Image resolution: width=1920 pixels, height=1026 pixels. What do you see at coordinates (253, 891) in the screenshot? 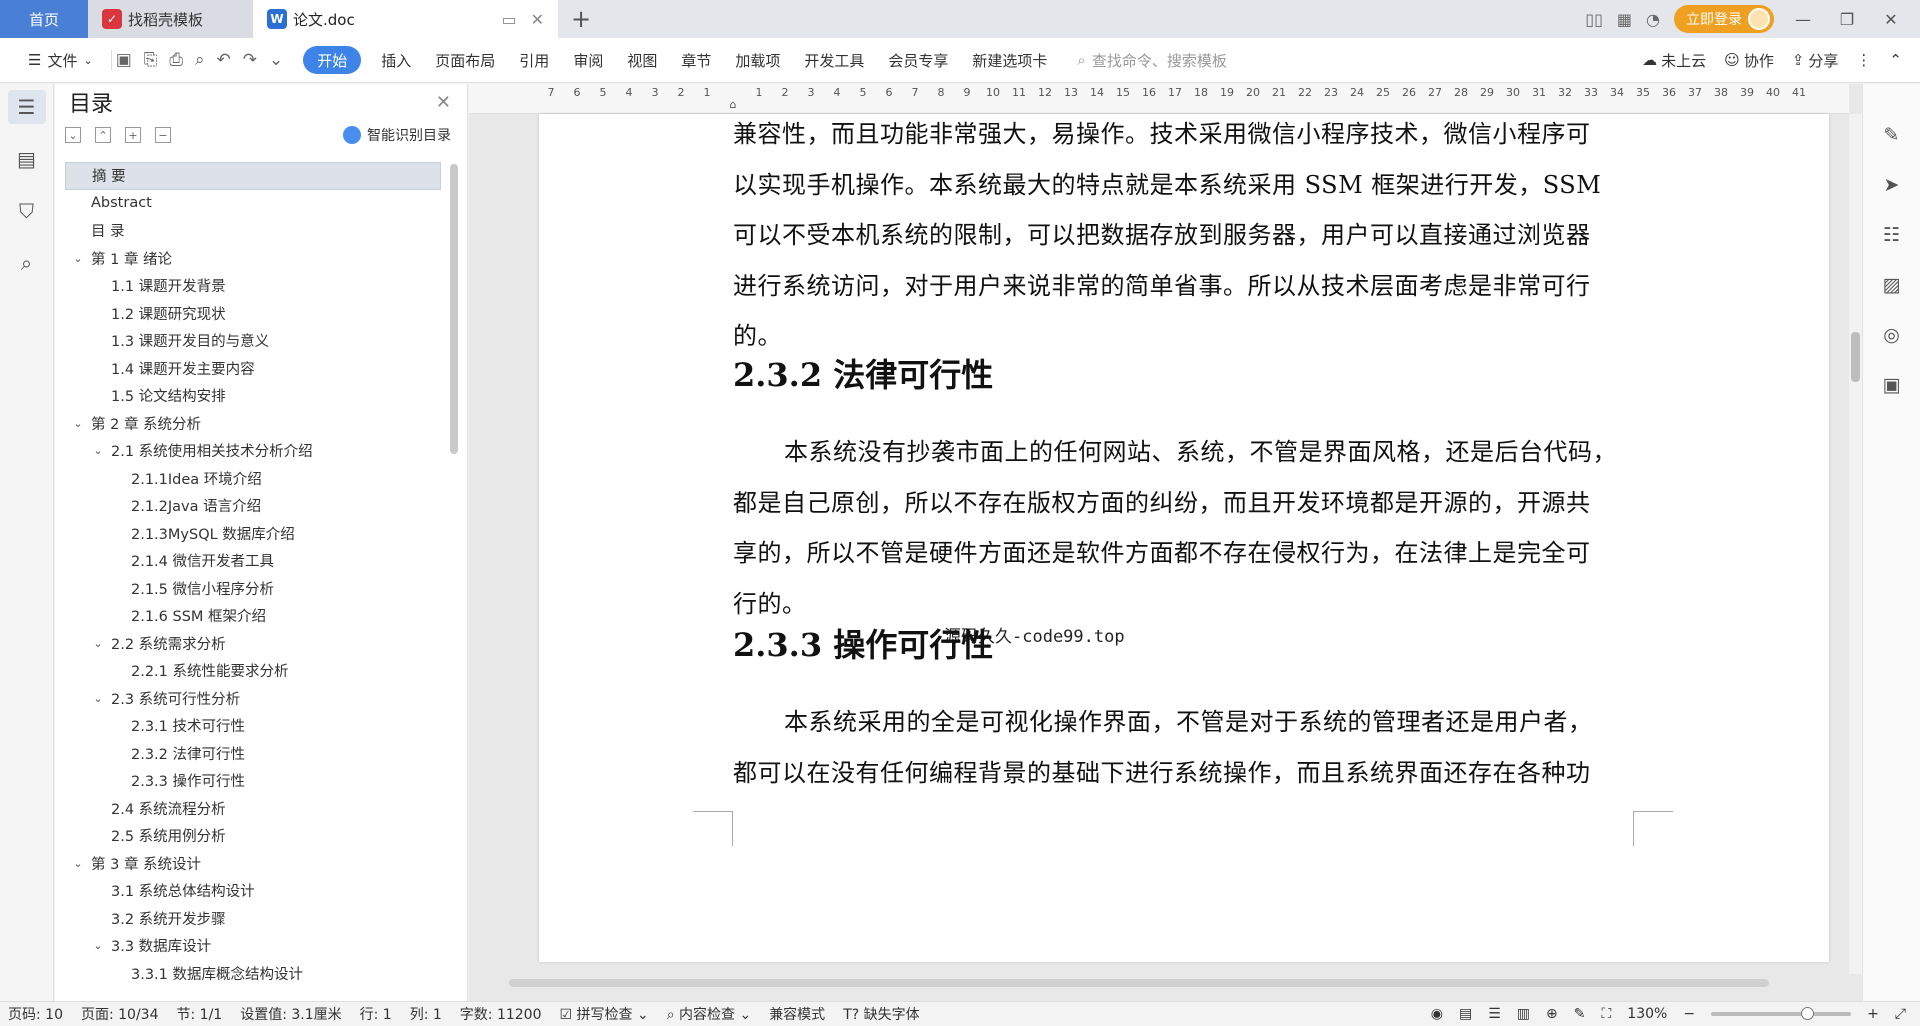
I see `toc-item: 3.1 系统总体结构设计` at bounding box center [253, 891].